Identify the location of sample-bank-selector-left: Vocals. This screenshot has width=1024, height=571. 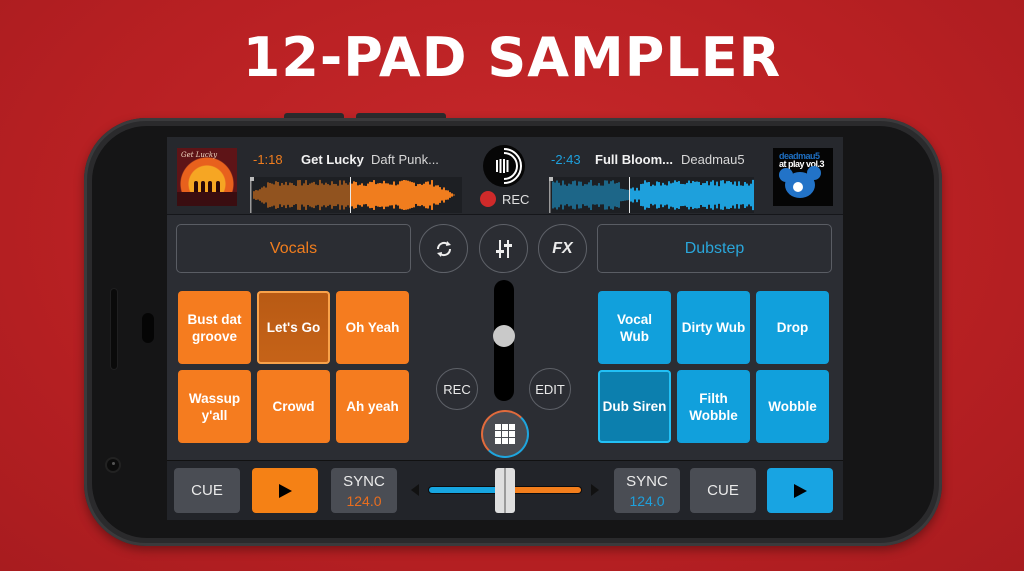
(293, 248).